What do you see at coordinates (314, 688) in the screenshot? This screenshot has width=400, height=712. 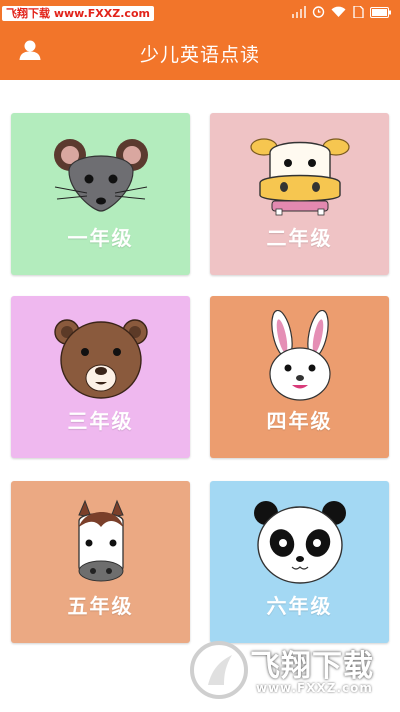 I see `watermark-url: www.FXXZ.com` at bounding box center [314, 688].